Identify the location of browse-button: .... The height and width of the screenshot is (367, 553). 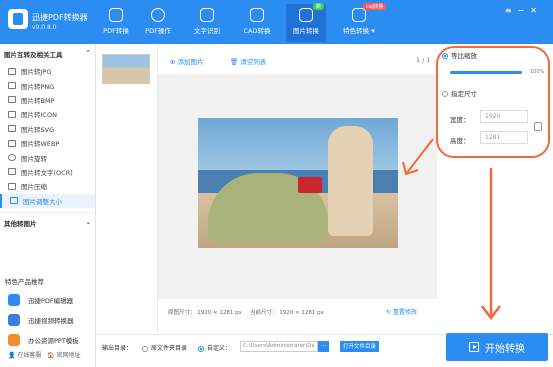
(324, 346).